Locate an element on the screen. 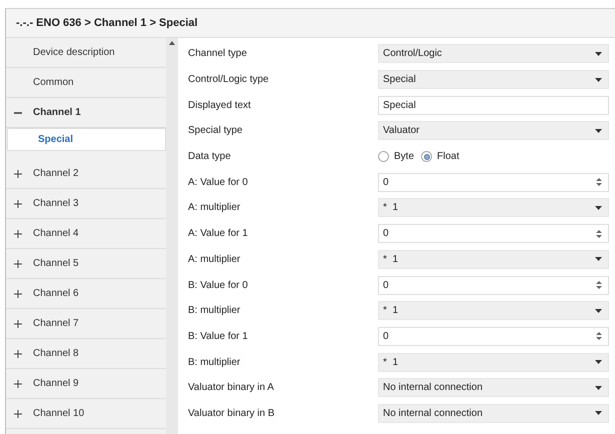 Image resolution: width=615 pixels, height=434 pixels. parameter-label: Valuator binary in A is located at coordinates (231, 388).